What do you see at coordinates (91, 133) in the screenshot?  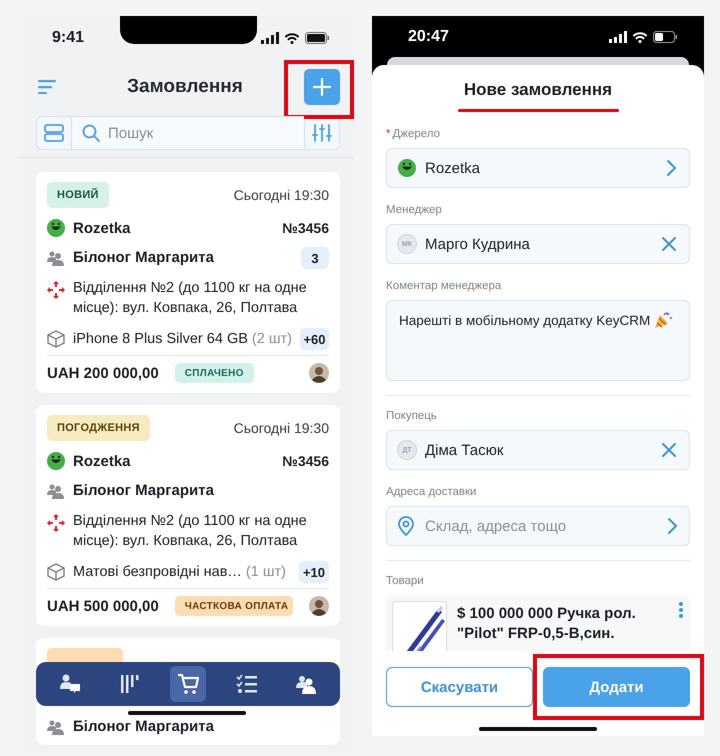 I see `search-icon` at bounding box center [91, 133].